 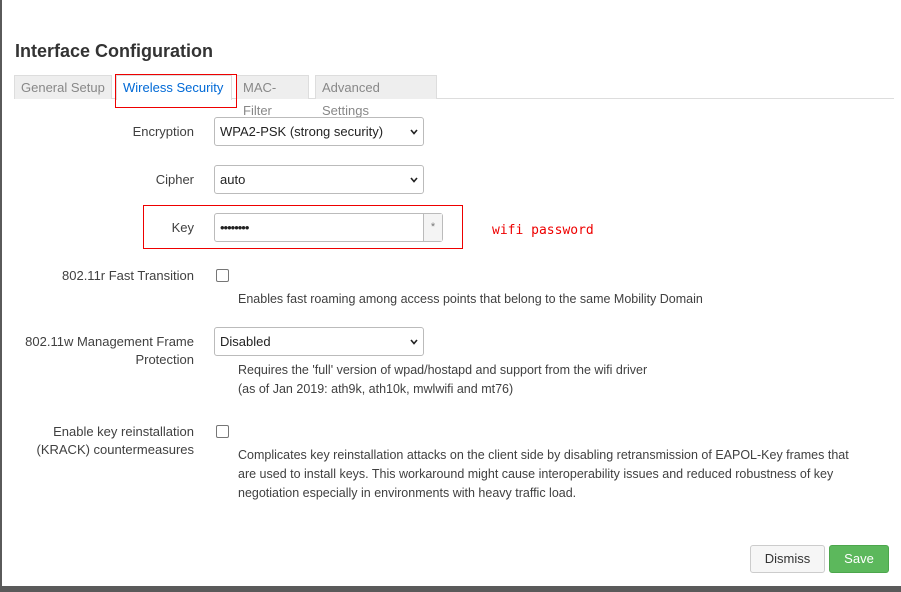 What do you see at coordinates (115, 449) in the screenshot?
I see `krack-label-line2: (KRACK) countermeasures` at bounding box center [115, 449].